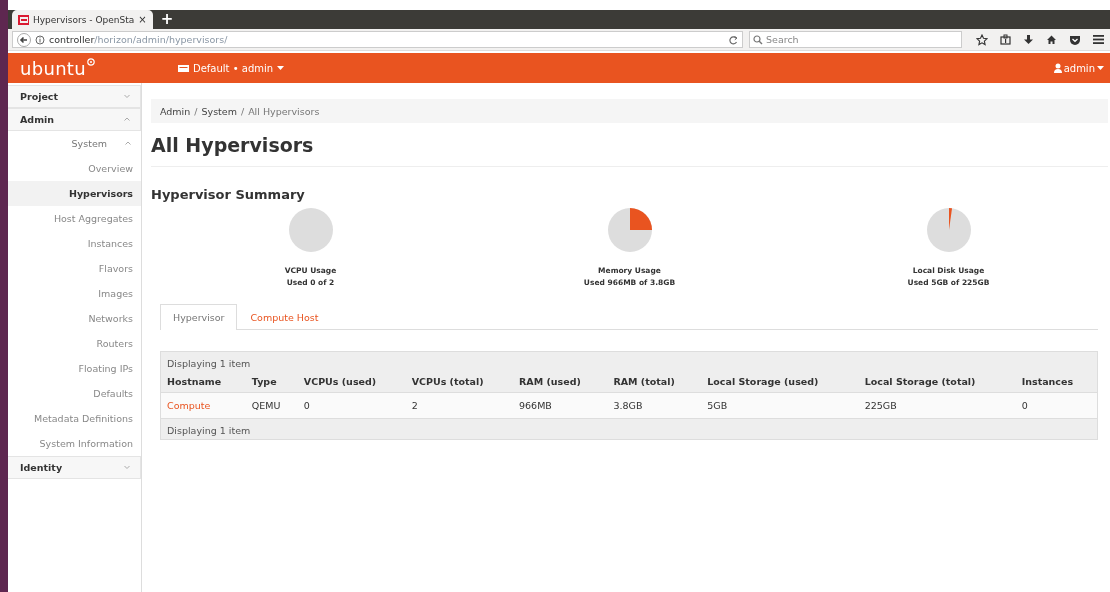 This screenshot has height=592, width=1110. Describe the element at coordinates (1098, 39) in the screenshot. I see `menu-icon` at that location.